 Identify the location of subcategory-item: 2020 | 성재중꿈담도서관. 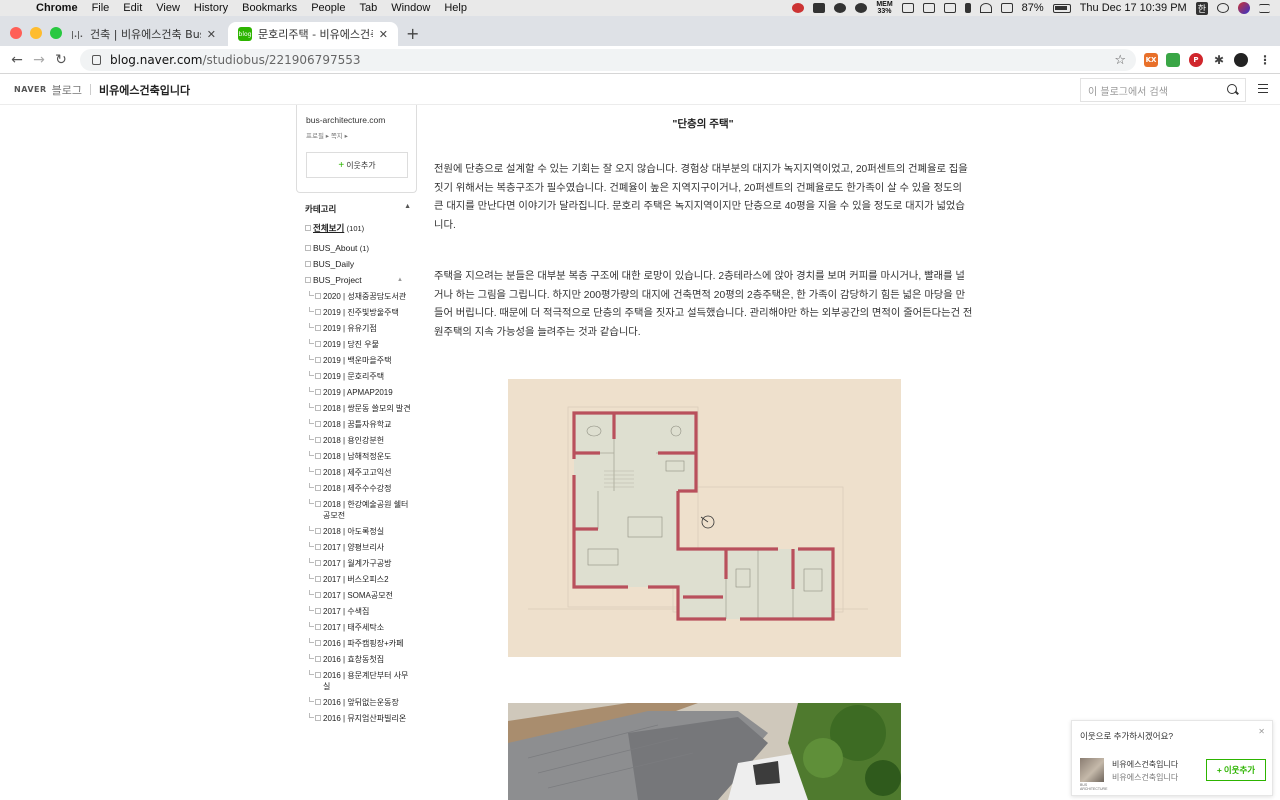
(360, 296).